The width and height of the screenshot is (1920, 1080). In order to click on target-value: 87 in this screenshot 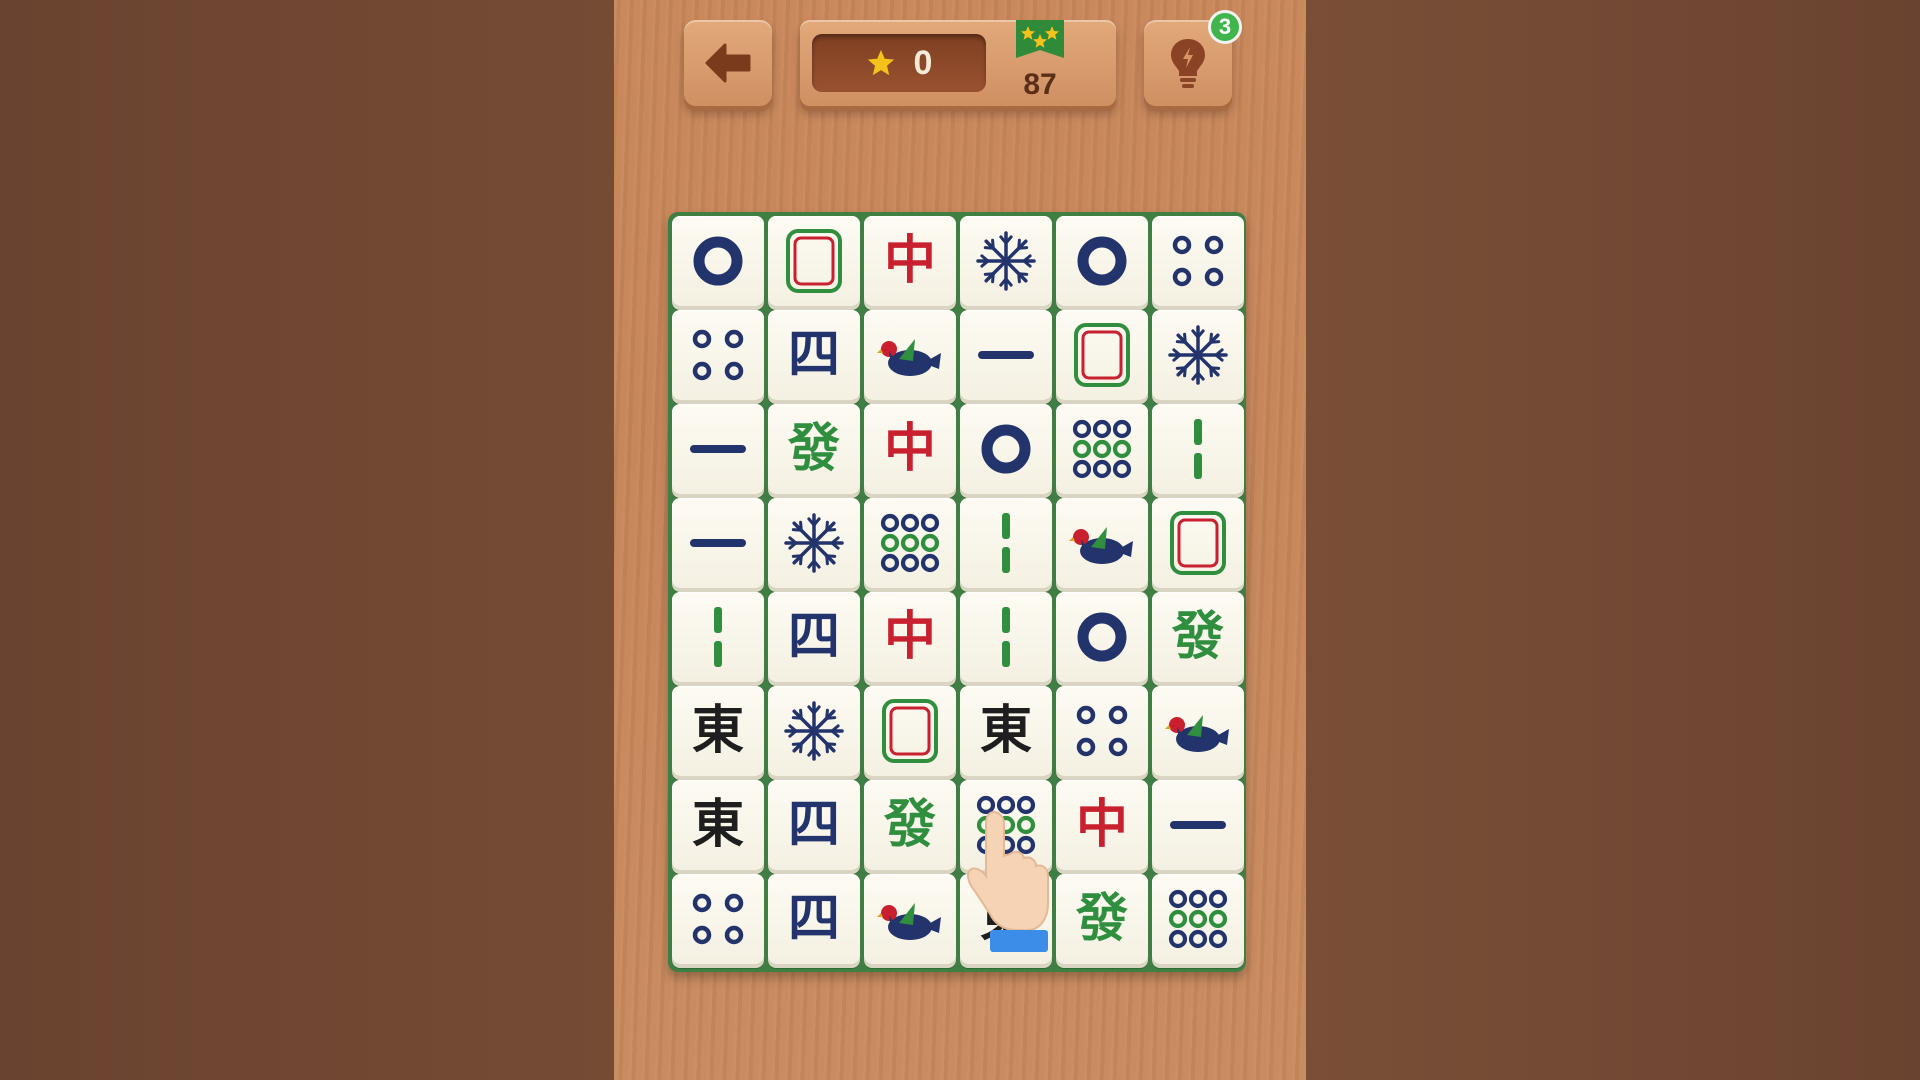, I will do `click(1040, 84)`.